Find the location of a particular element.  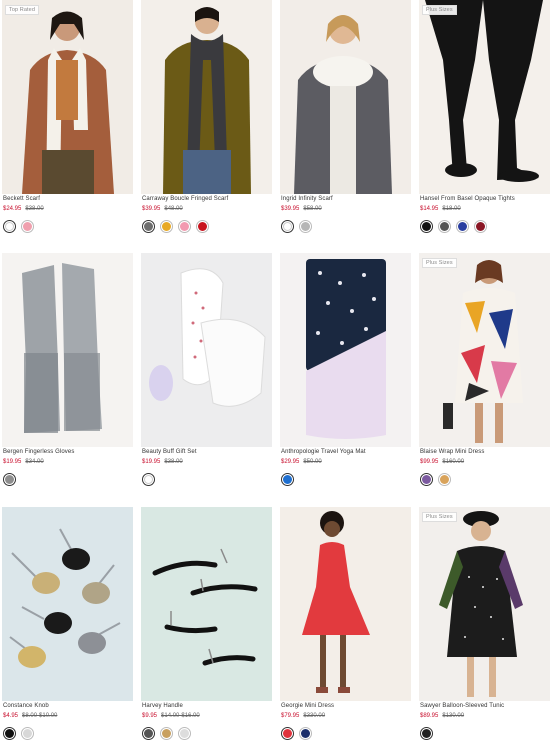

product-card: Harvey Handle $9.95 $14.00-$16.00 is located at coordinates (206, 631).